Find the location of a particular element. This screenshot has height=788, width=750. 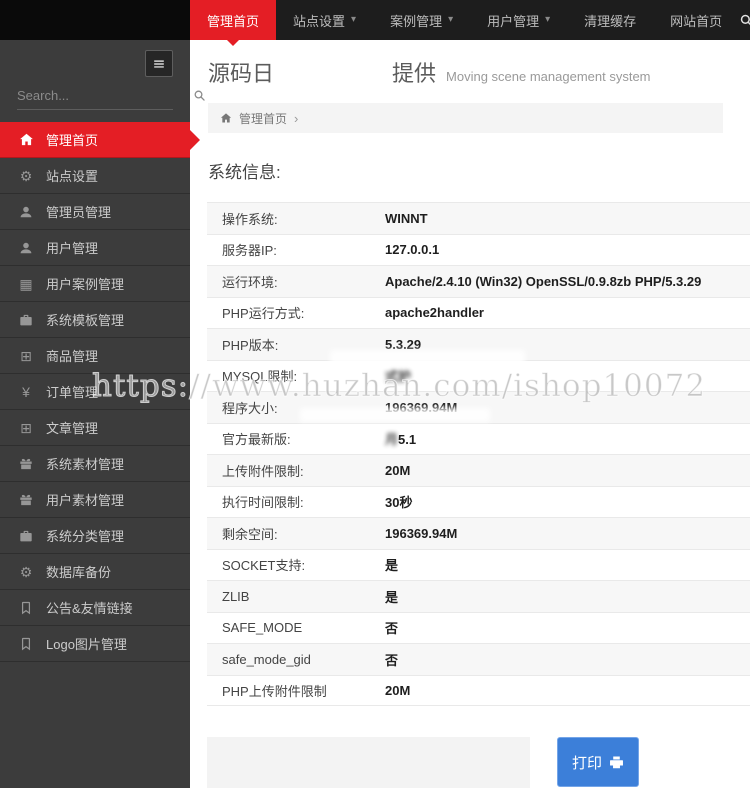

sidebar-item-admin-home: 管理首页 is located at coordinates (95, 140).